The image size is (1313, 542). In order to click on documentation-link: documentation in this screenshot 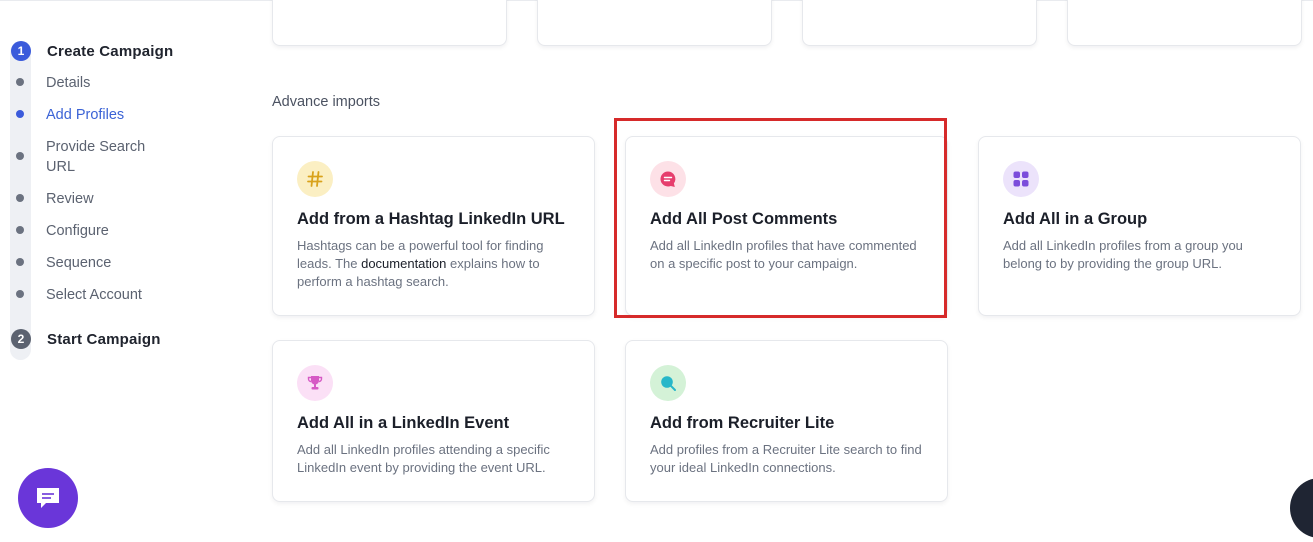, I will do `click(403, 263)`.